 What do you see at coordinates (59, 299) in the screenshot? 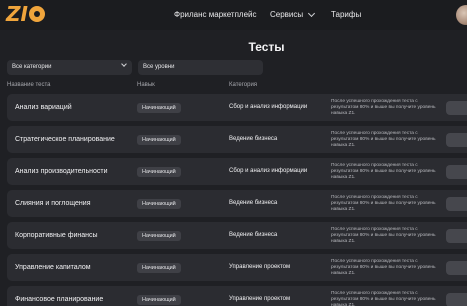
I see `test-name: Финансовое планирование` at bounding box center [59, 299].